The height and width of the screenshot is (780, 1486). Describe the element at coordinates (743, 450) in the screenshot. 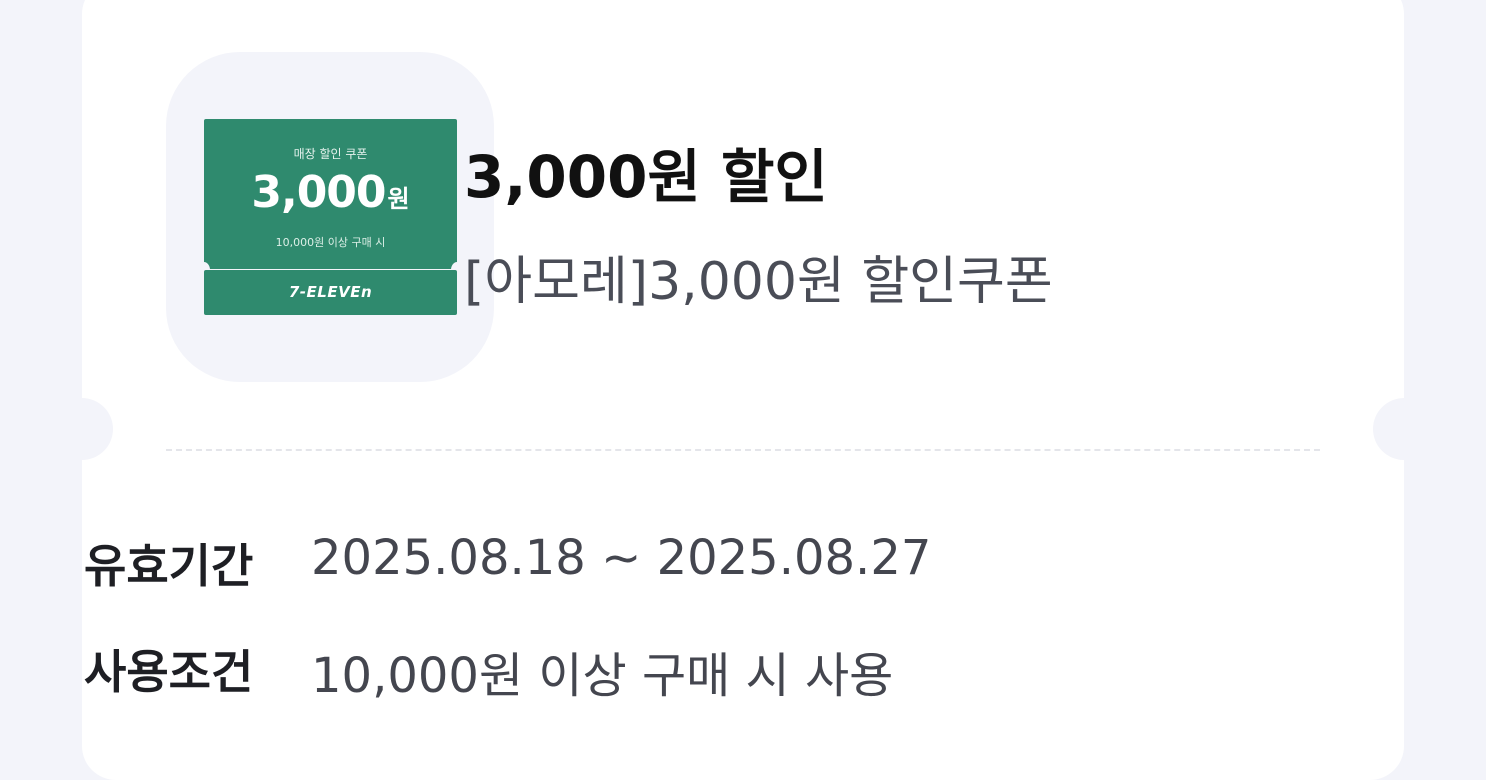

I see `dashed-divider` at that location.